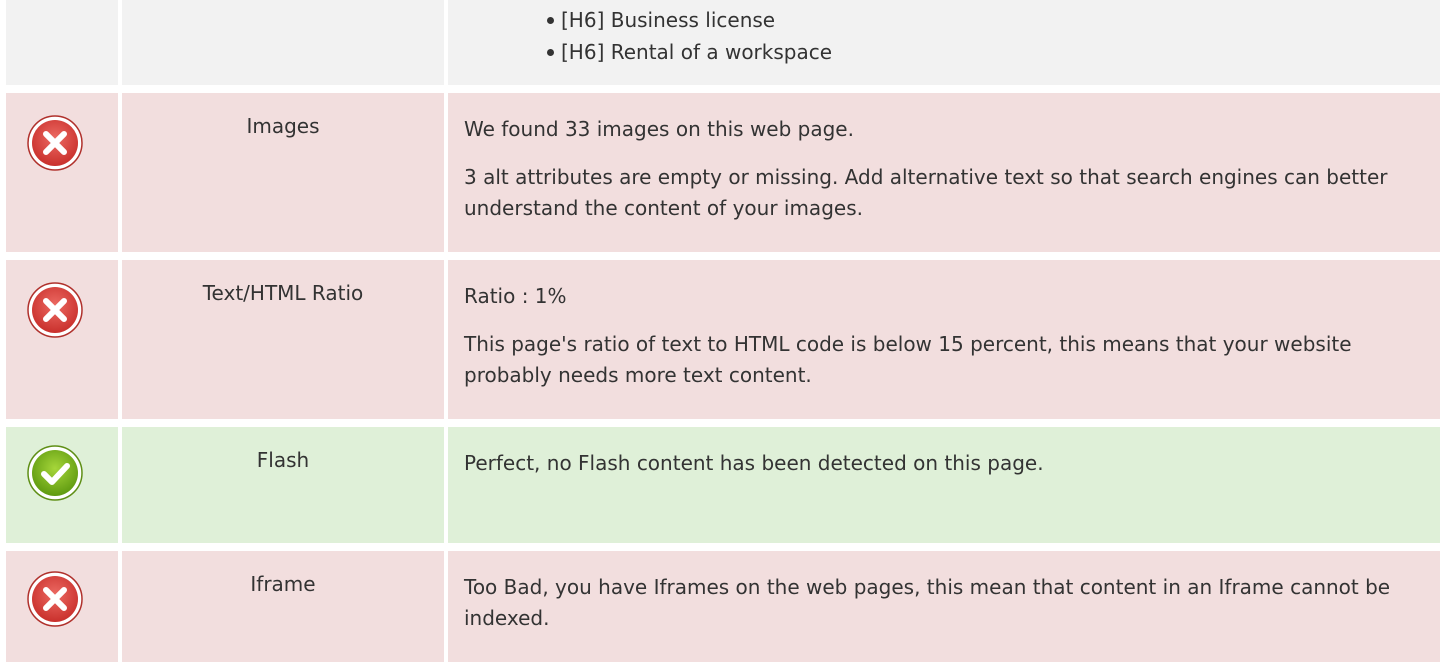 Image resolution: width=1446 pixels, height=662 pixels. What do you see at coordinates (283, 460) in the screenshot?
I see `row-label: Flash` at bounding box center [283, 460].